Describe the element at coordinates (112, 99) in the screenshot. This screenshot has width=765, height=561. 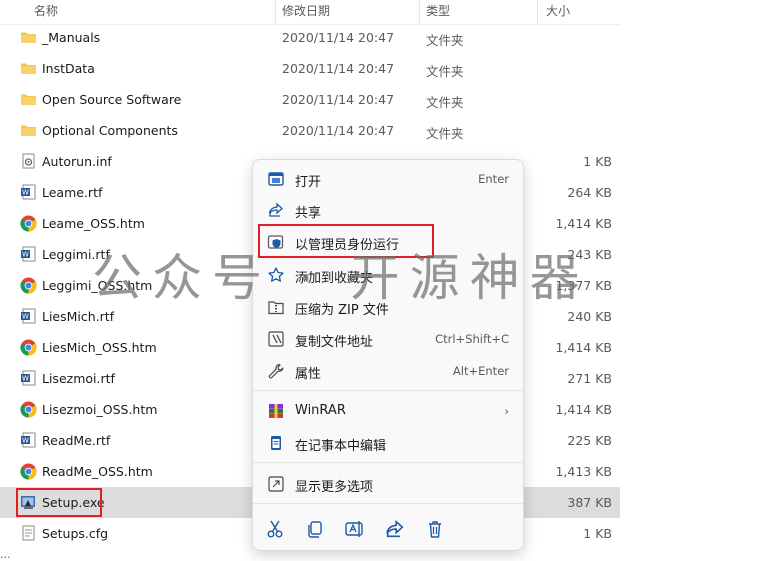
I see `file-name: Open Source Software` at that location.